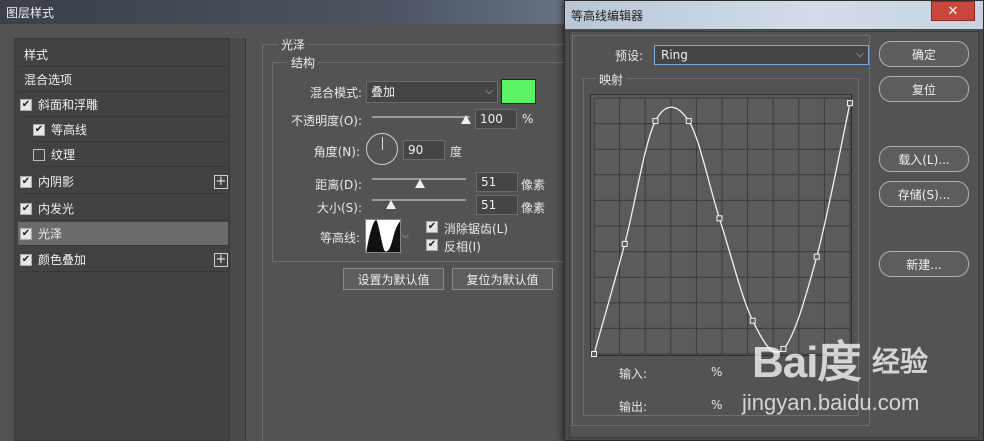  I want to click on contour-label: 等高线:, so click(339, 238).